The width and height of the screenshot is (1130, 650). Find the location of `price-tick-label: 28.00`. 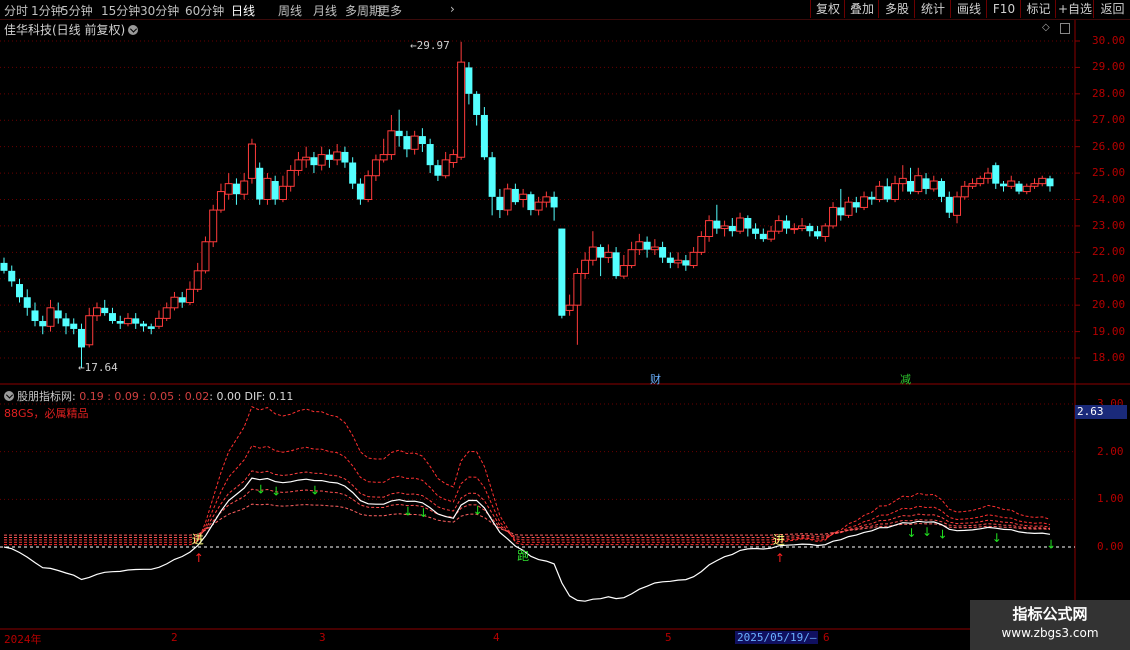

price-tick-label: 28.00 is located at coordinates (1109, 93).